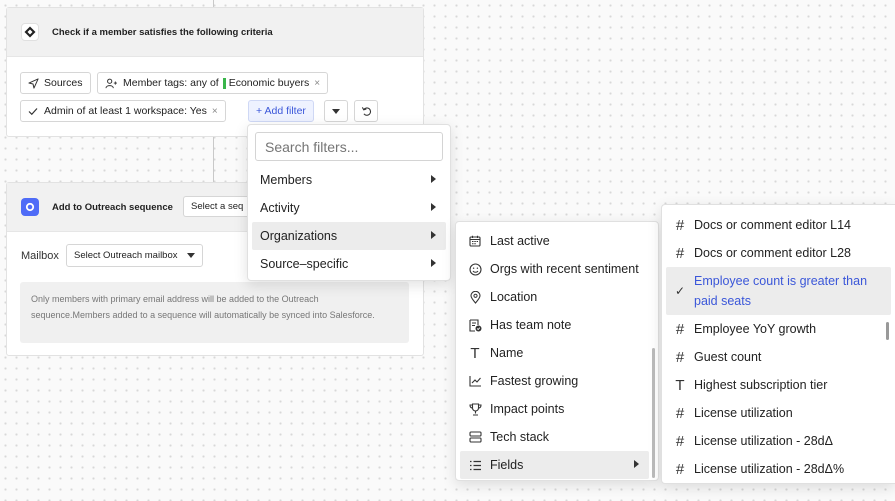  Describe the element at coordinates (520, 437) in the screenshot. I see `org-item-label: Tech stack` at that location.